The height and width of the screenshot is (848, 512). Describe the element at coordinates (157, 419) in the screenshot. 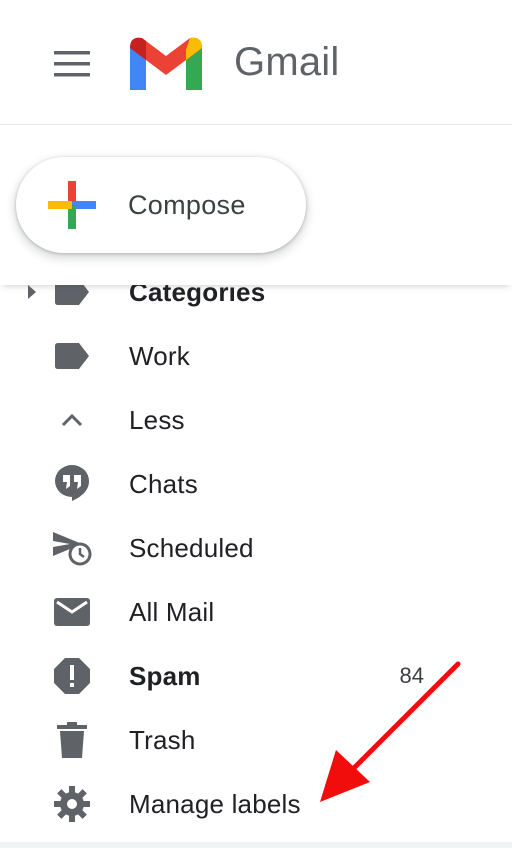

I see `nav-label: Less` at that location.